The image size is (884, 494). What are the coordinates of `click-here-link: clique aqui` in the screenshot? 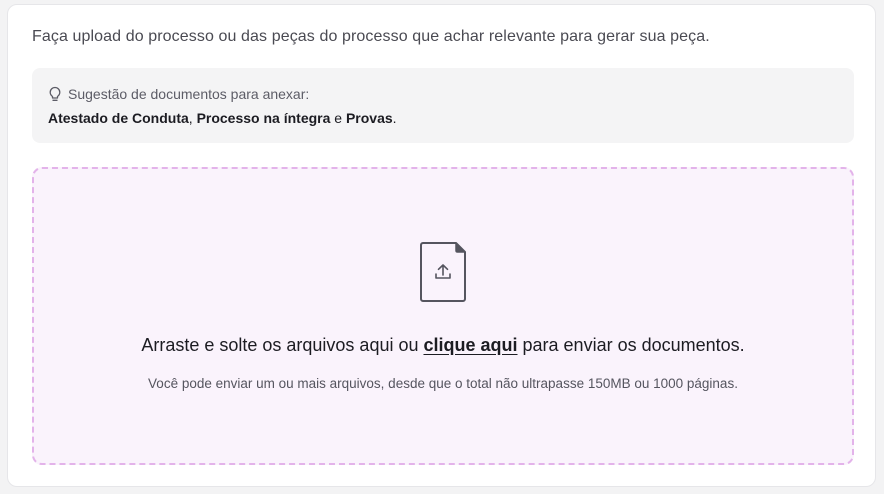 It's located at (470, 345).